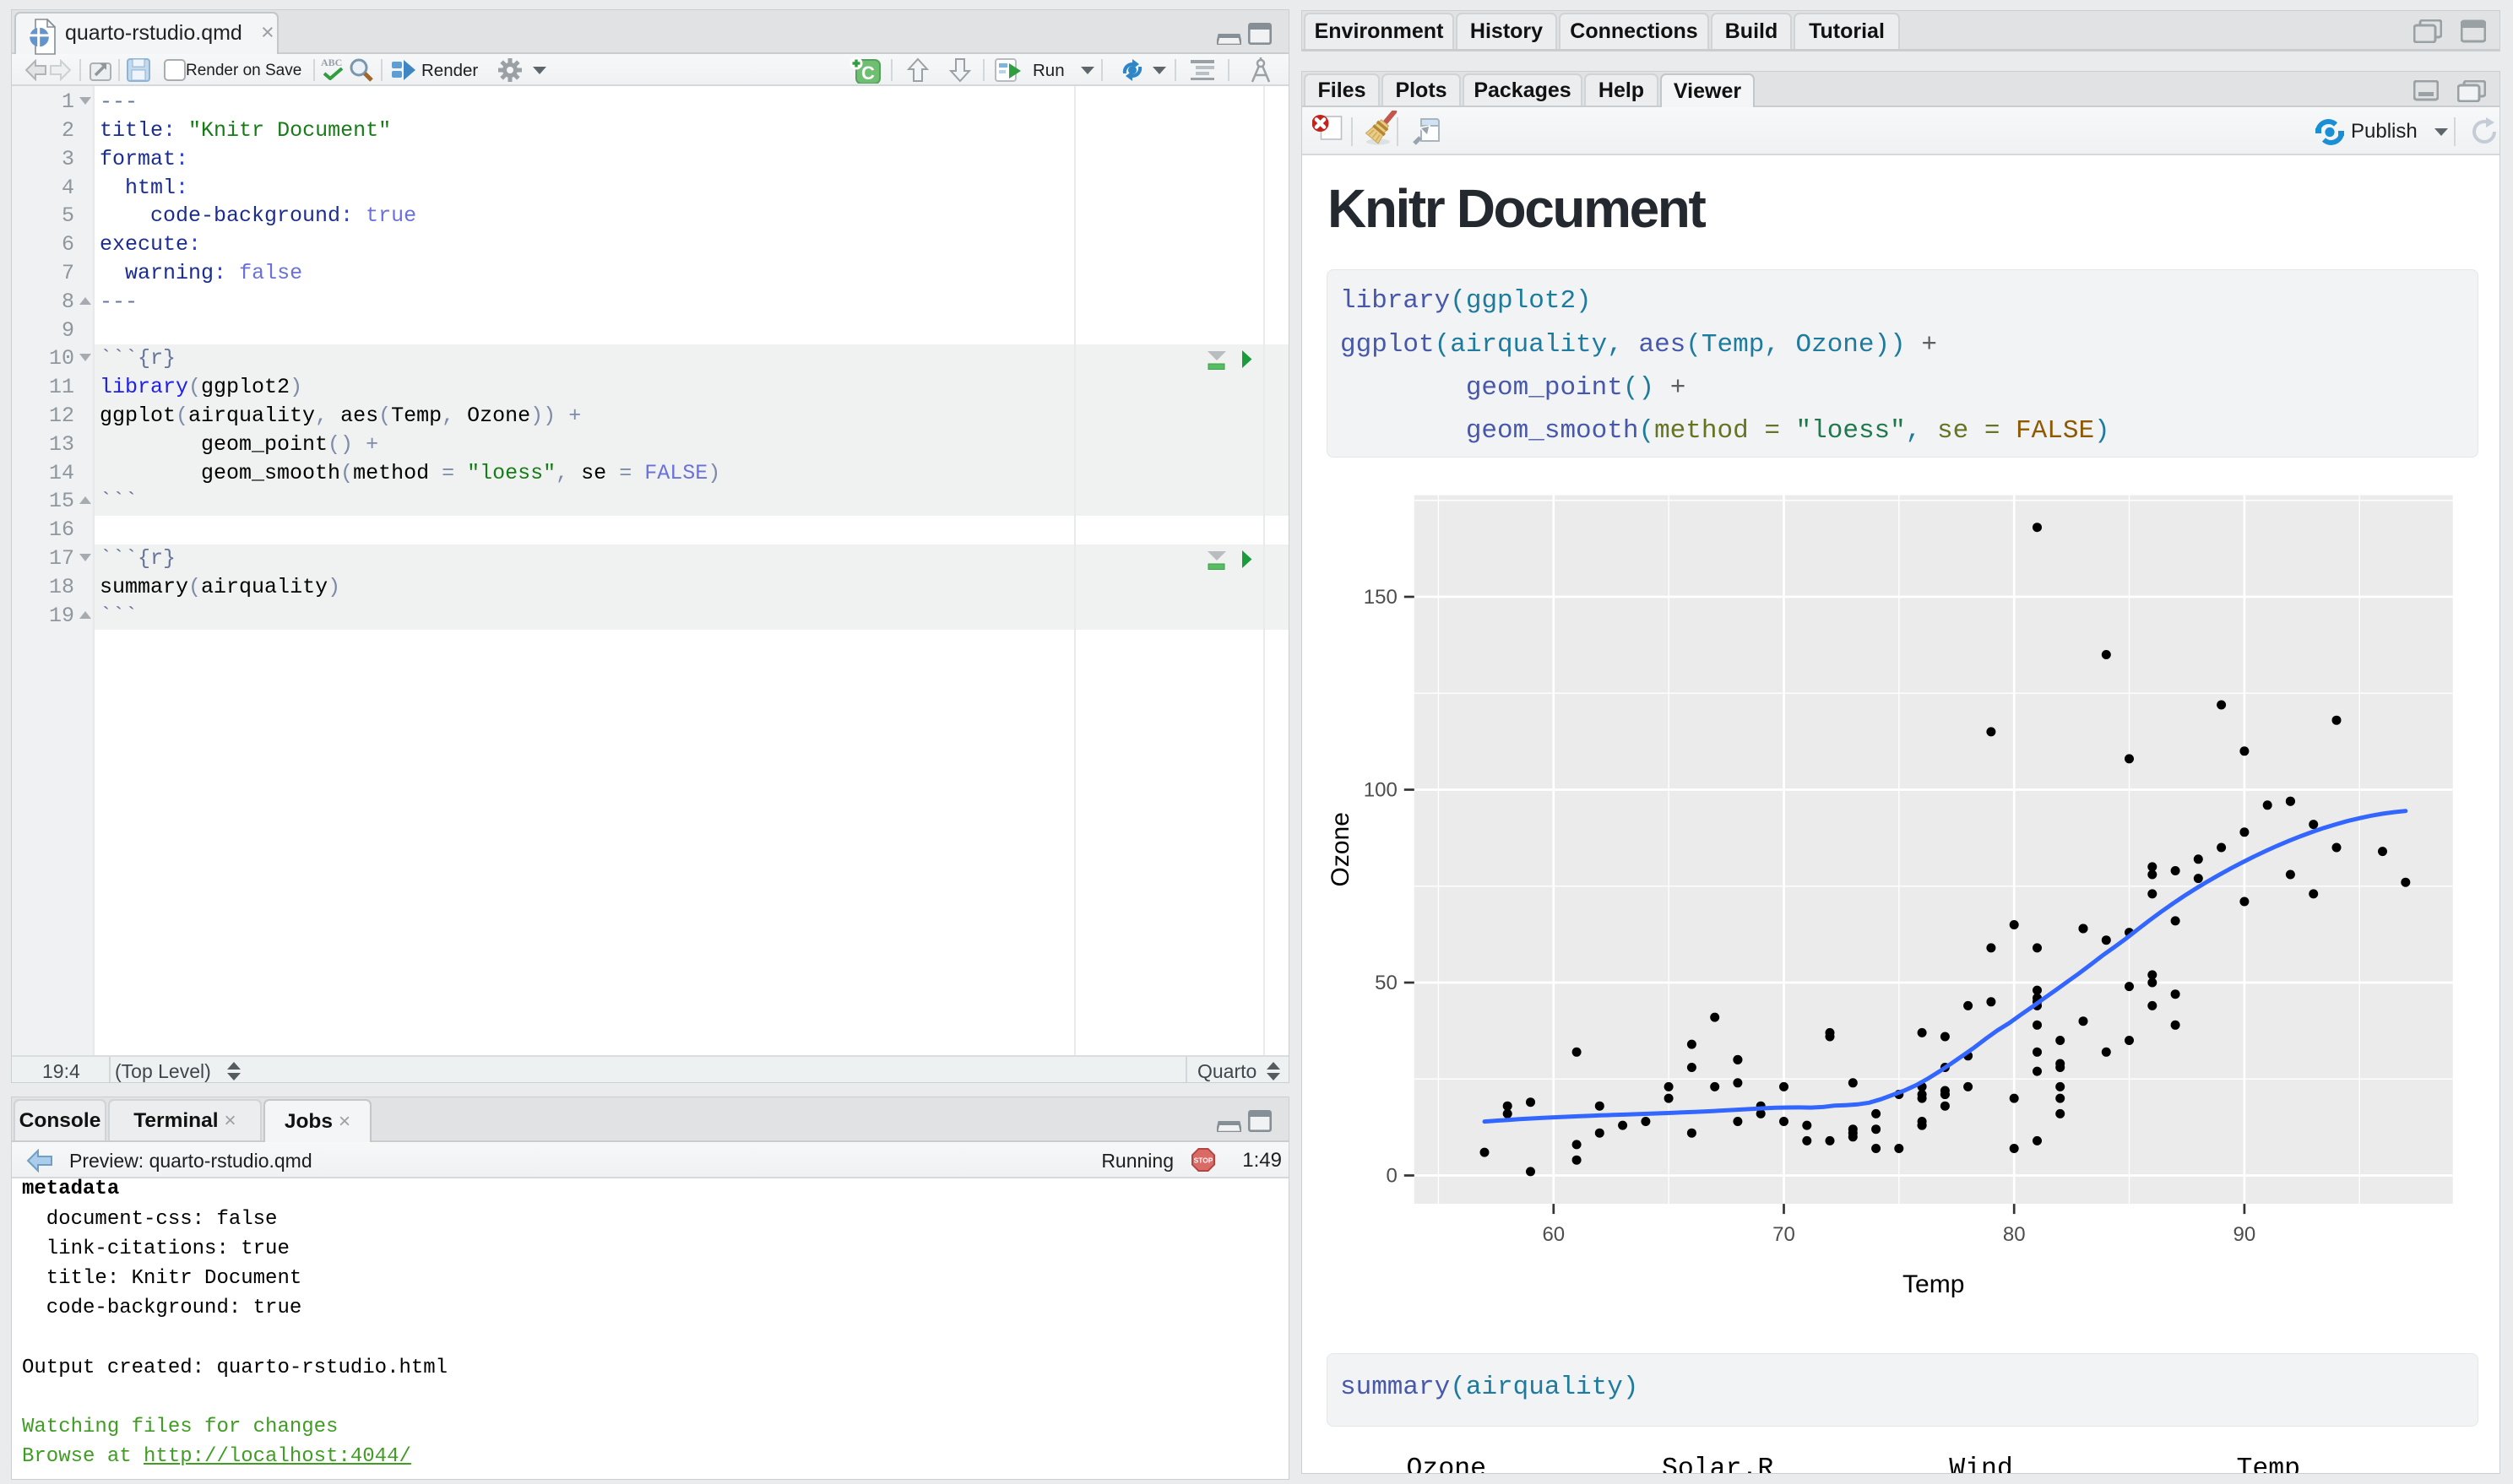 The image size is (2513, 1484). I want to click on svg-text: 80, so click(2014, 1234).